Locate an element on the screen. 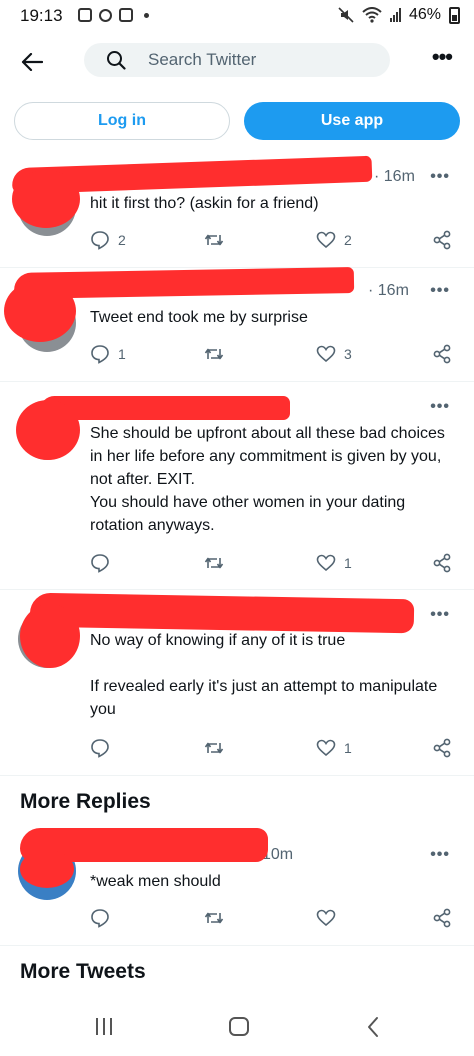 The width and height of the screenshot is (474, 1056). use-app-button: Use app is located at coordinates (352, 121).